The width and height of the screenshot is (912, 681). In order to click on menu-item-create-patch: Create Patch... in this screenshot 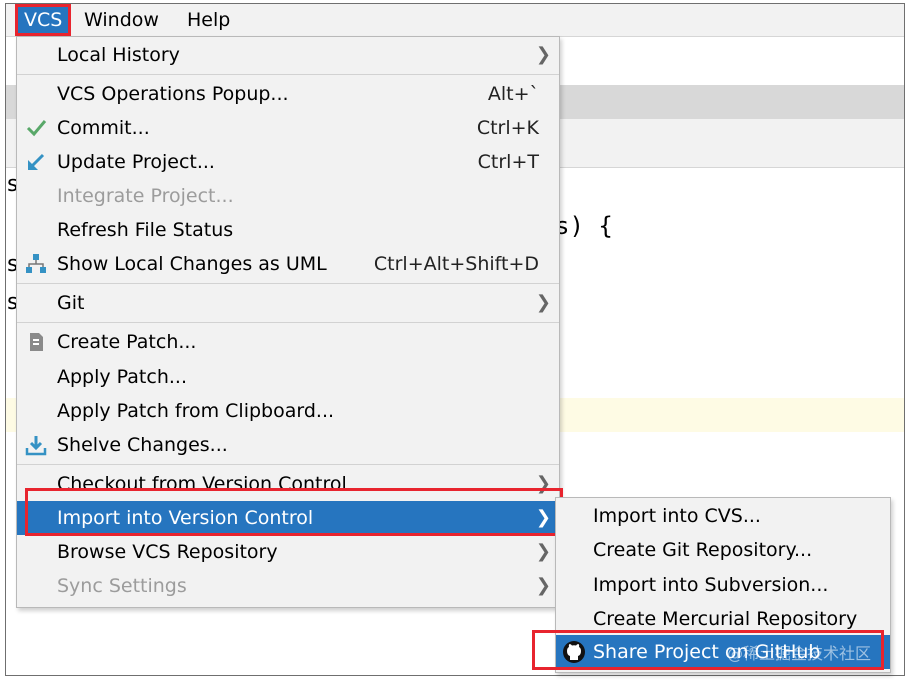, I will do `click(288, 342)`.